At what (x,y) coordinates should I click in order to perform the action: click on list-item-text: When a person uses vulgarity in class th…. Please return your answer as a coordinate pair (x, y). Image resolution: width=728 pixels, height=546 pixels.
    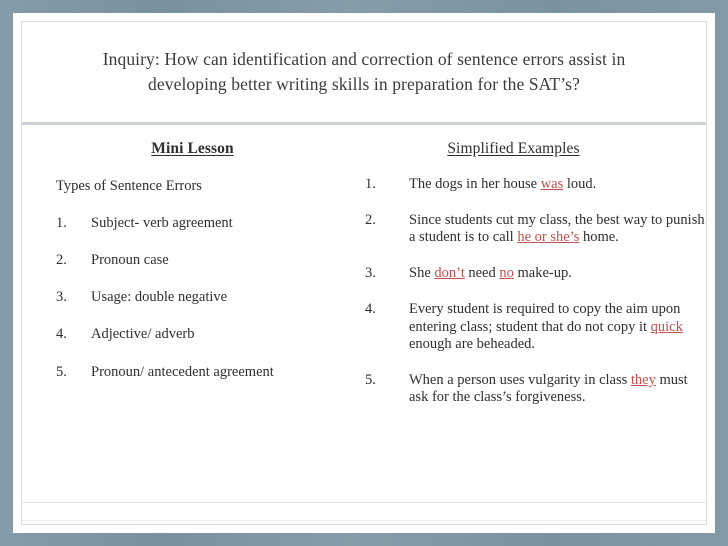
    Looking at the image, I should click on (557, 389).